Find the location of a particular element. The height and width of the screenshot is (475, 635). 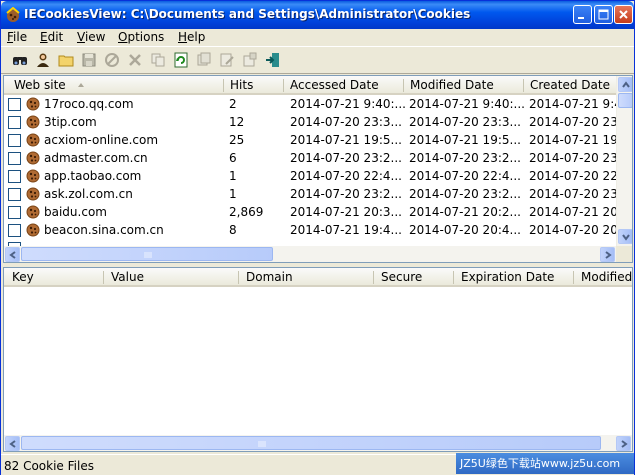

edit-icon is located at coordinates (227, 60).